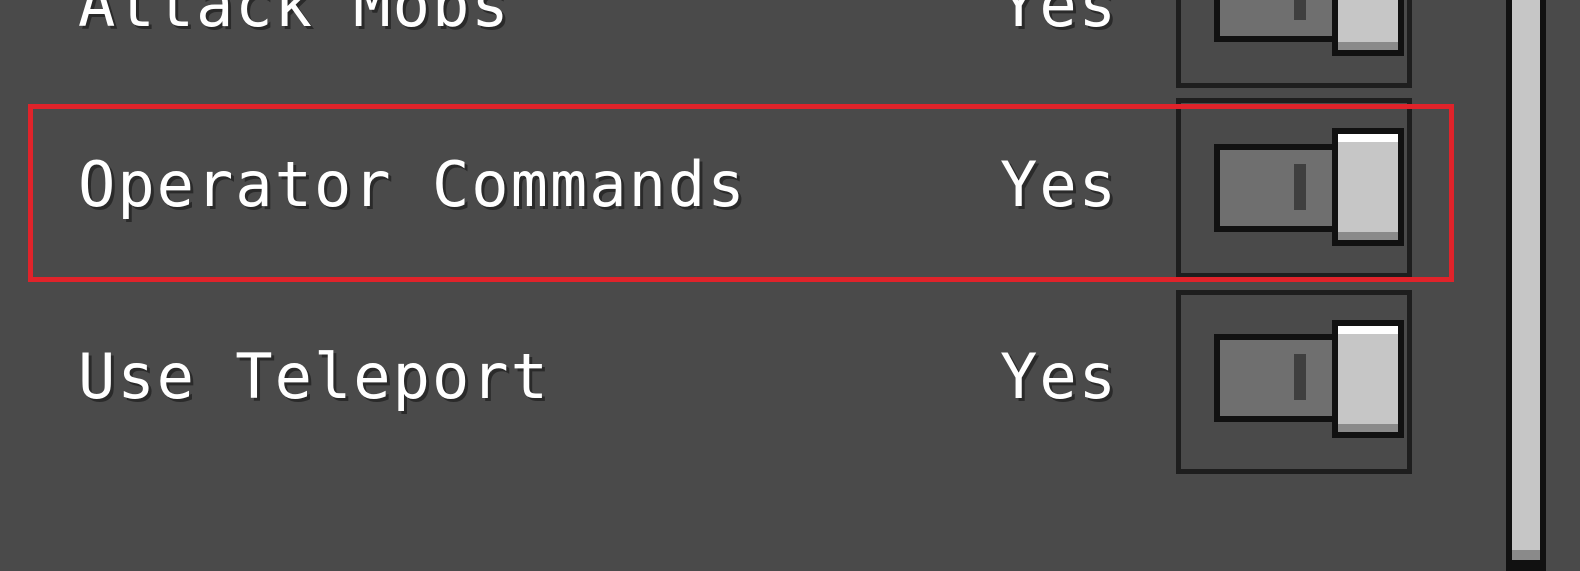 The width and height of the screenshot is (1580, 571). I want to click on setting-label: Operator Commands, so click(412, 184).